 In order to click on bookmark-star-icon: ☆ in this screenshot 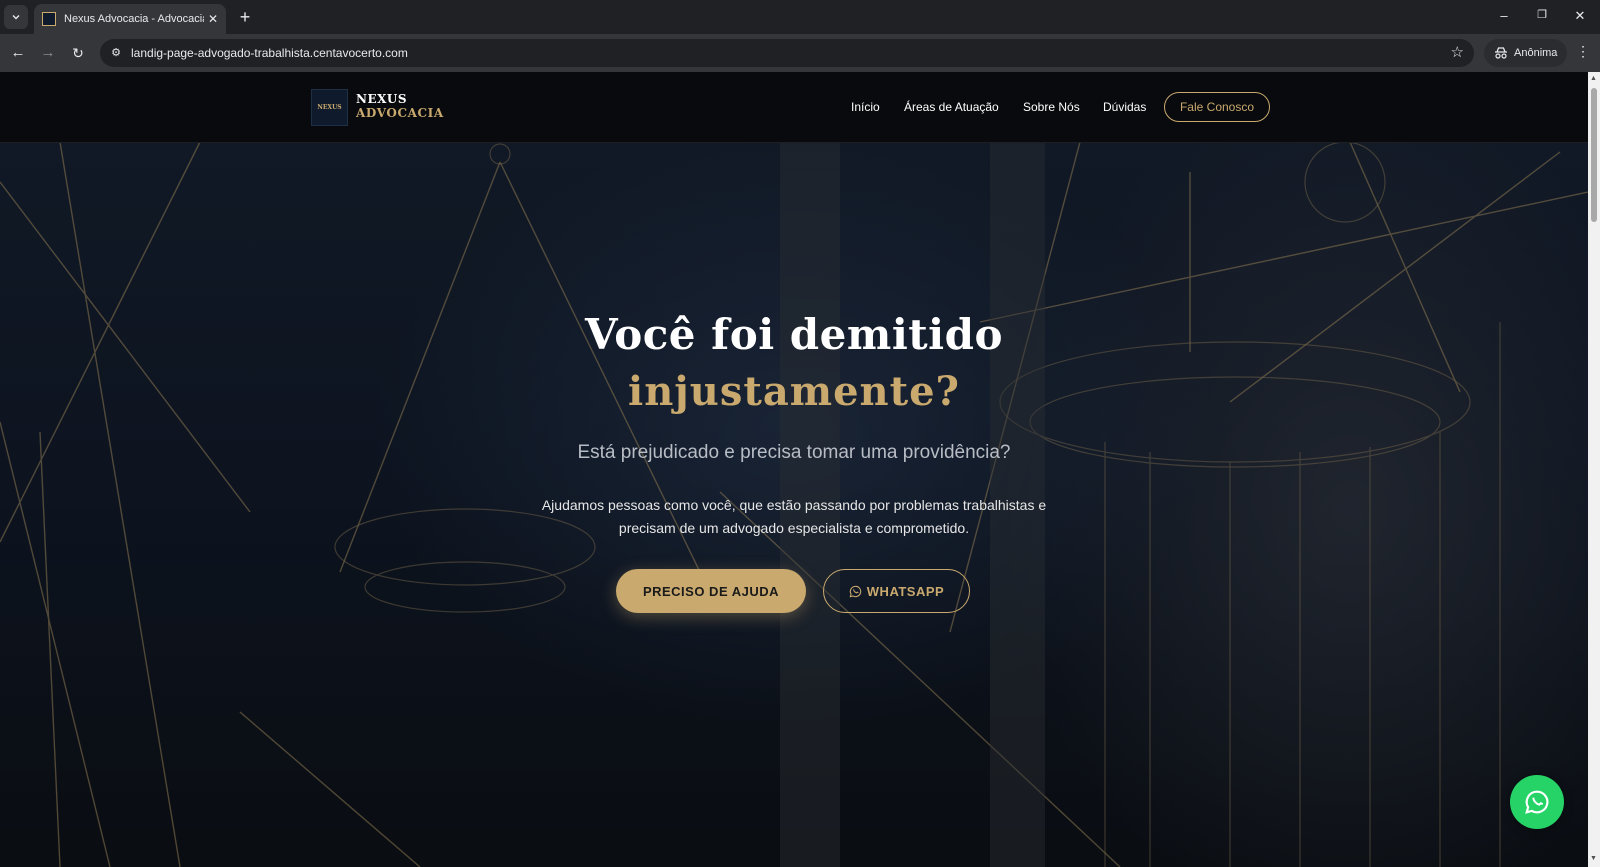, I will do `click(1457, 52)`.